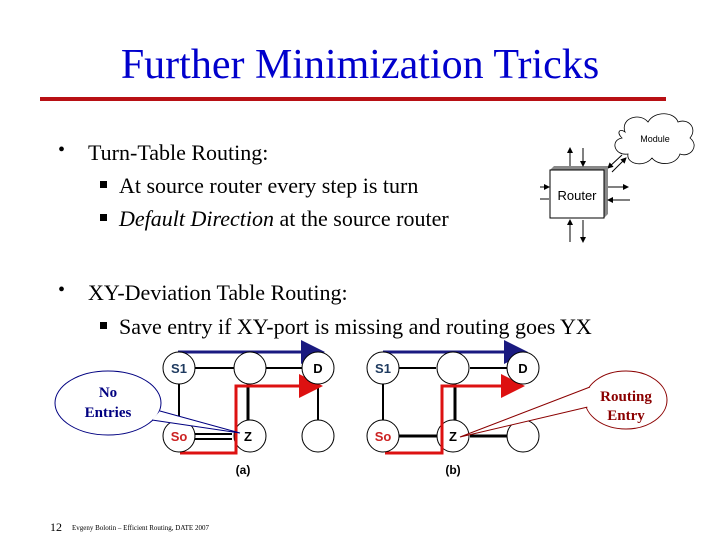 Image resolution: width=720 pixels, height=540 pixels. What do you see at coordinates (147, 403) in the screenshot?
I see `callout-no-entries: No Entries` at bounding box center [147, 403].